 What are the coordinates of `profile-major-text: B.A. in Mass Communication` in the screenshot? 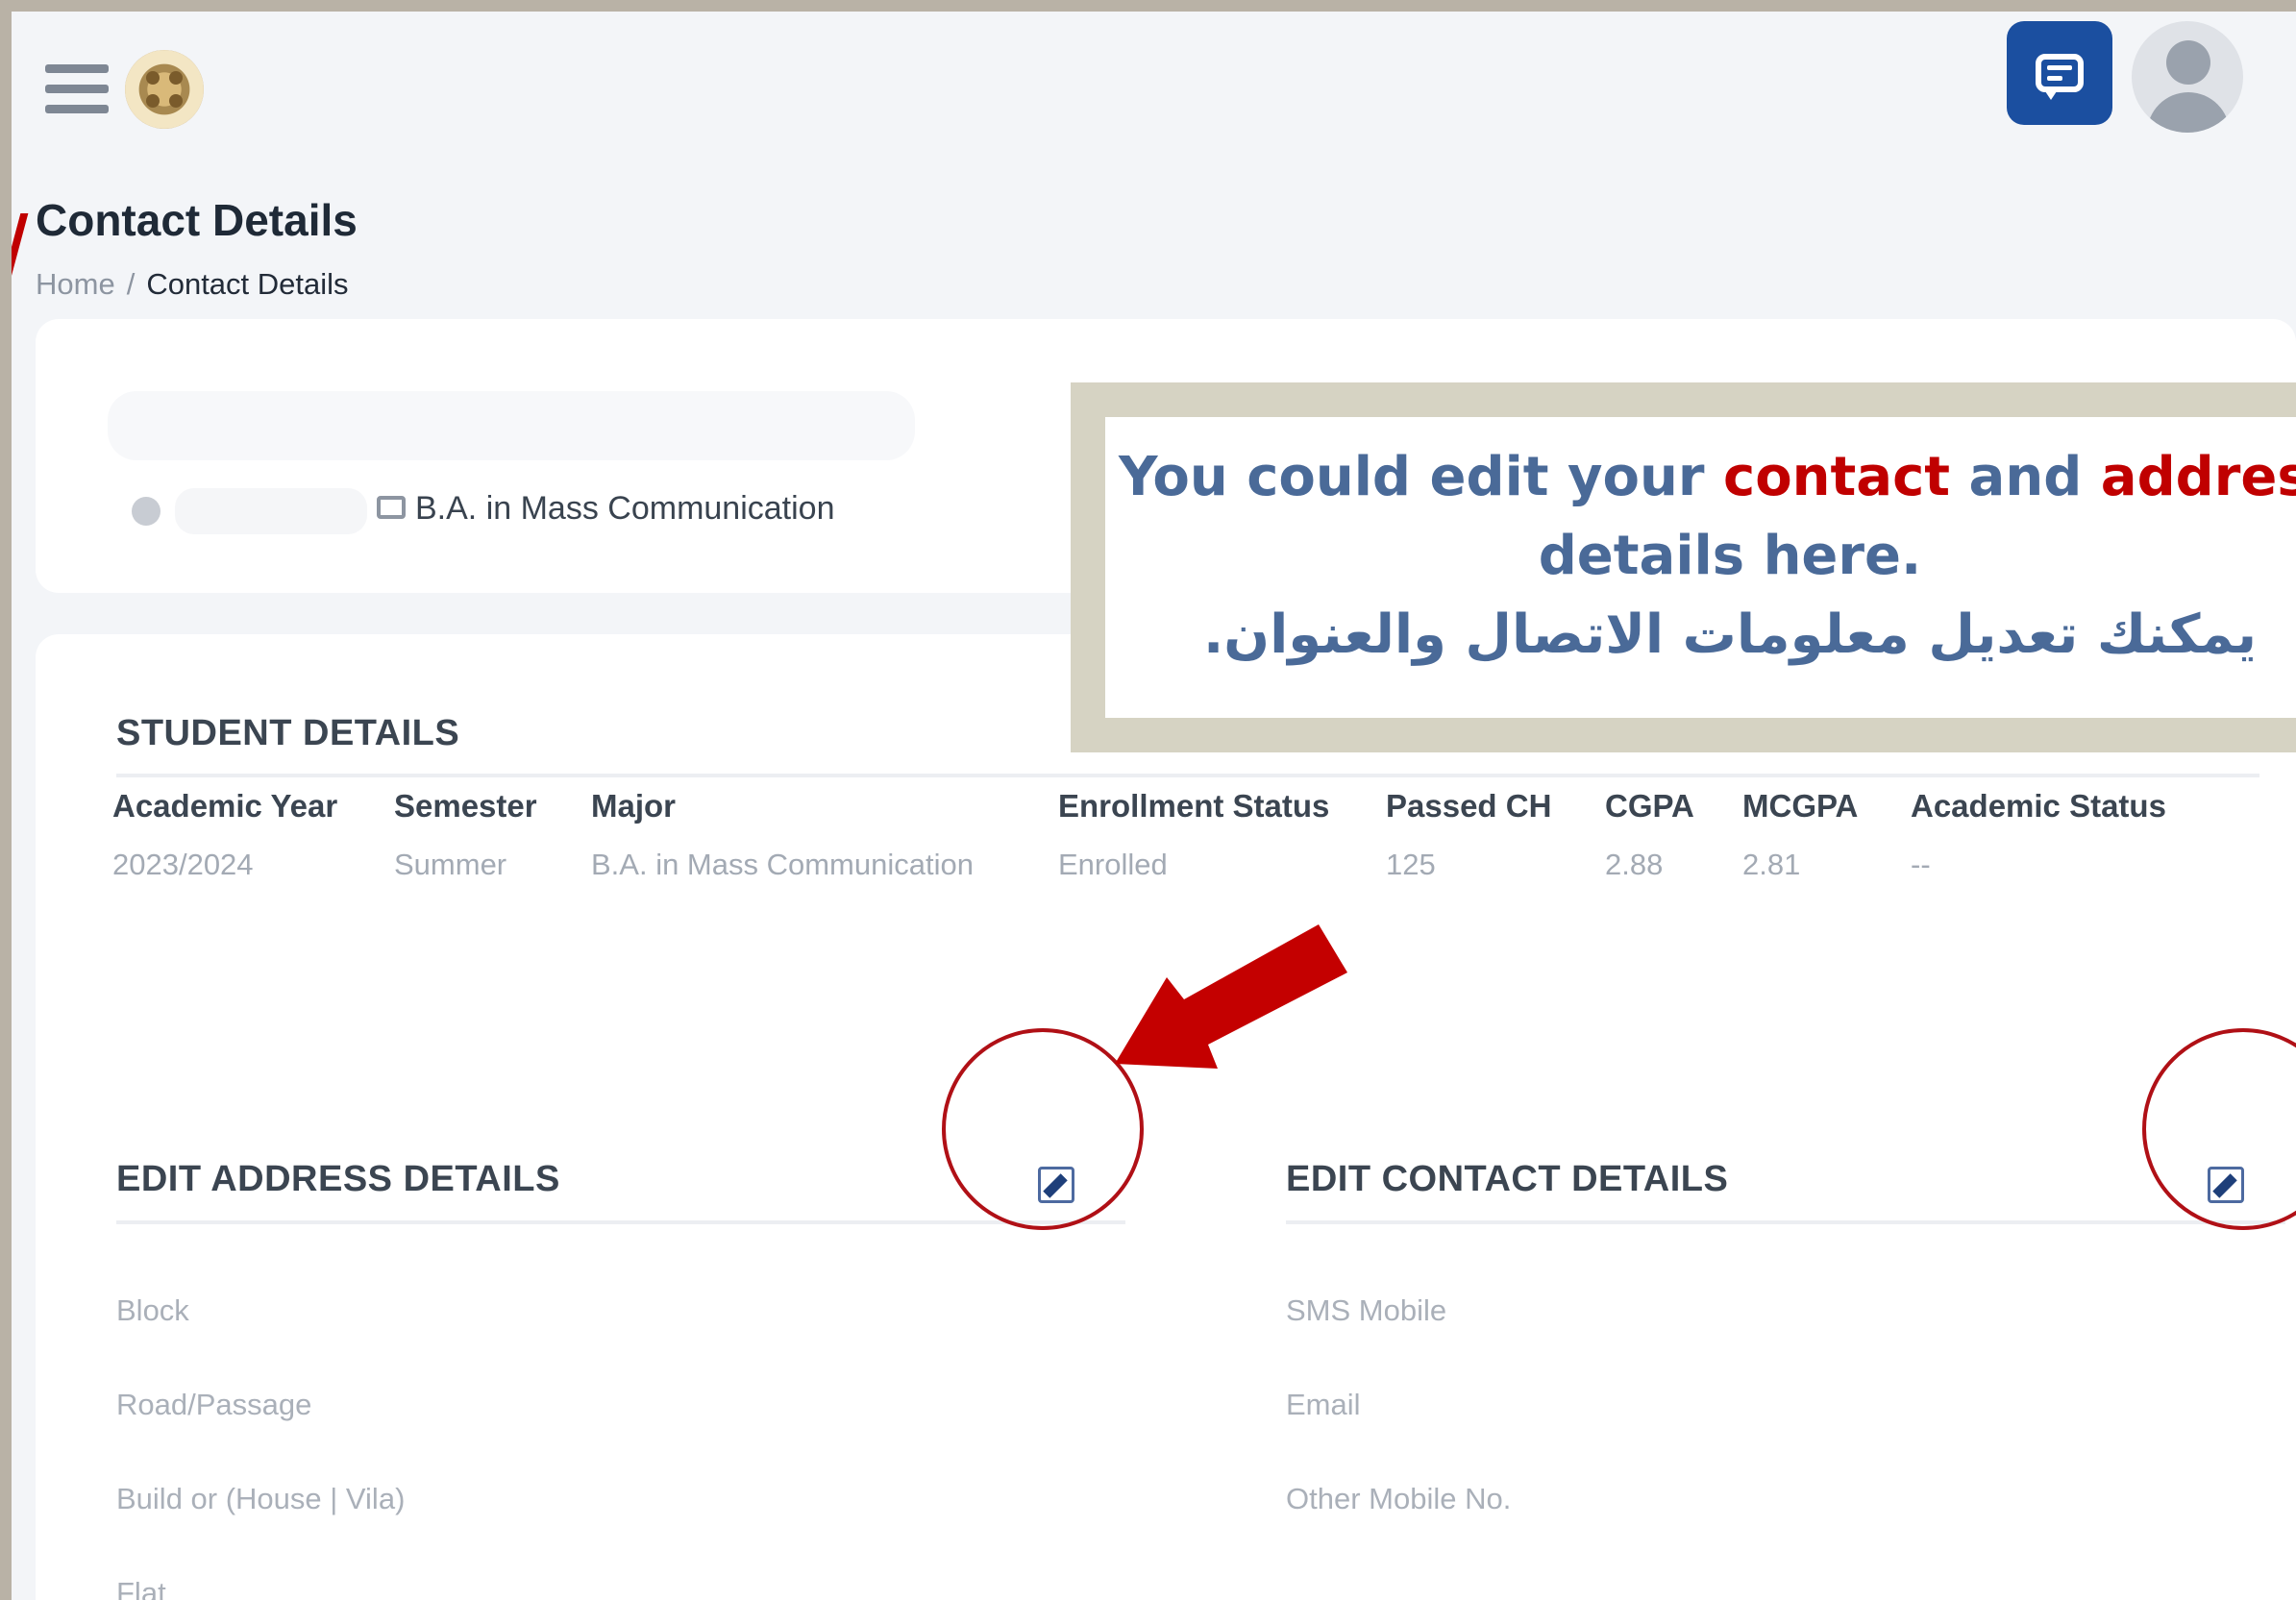 It's located at (625, 508).